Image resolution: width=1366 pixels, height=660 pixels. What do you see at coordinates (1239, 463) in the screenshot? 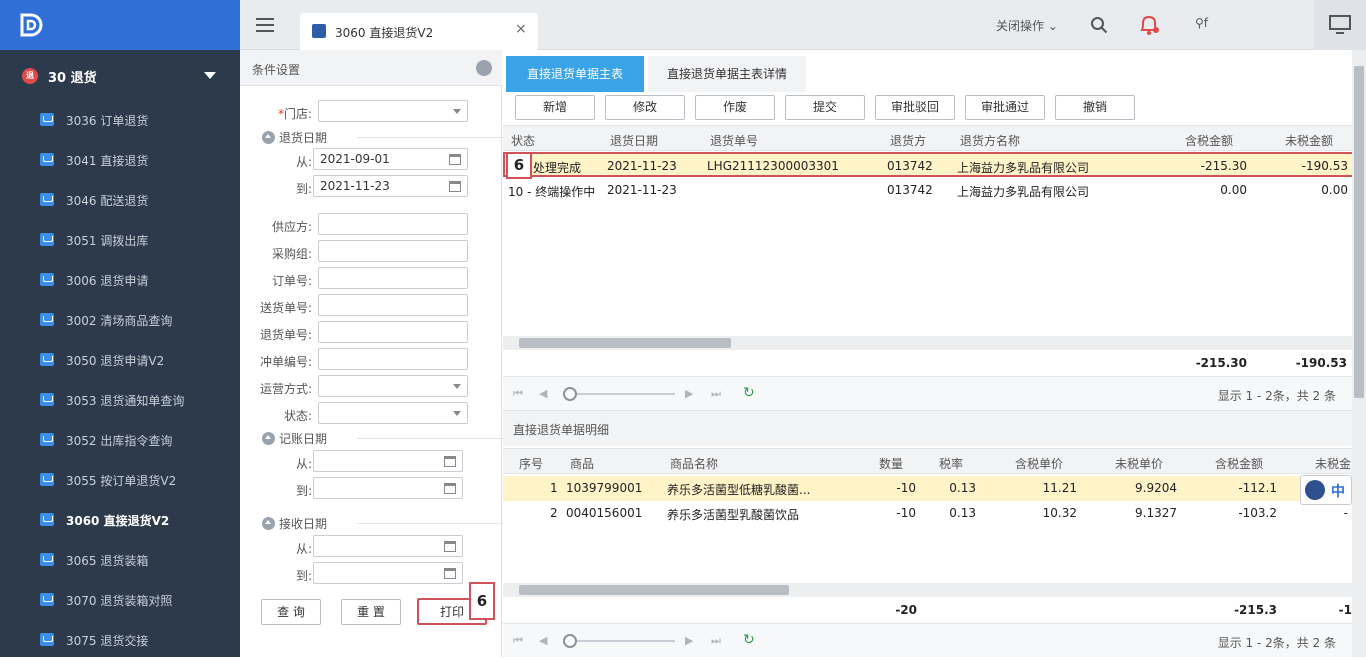
I see `col-amount: 含税金额` at bounding box center [1239, 463].